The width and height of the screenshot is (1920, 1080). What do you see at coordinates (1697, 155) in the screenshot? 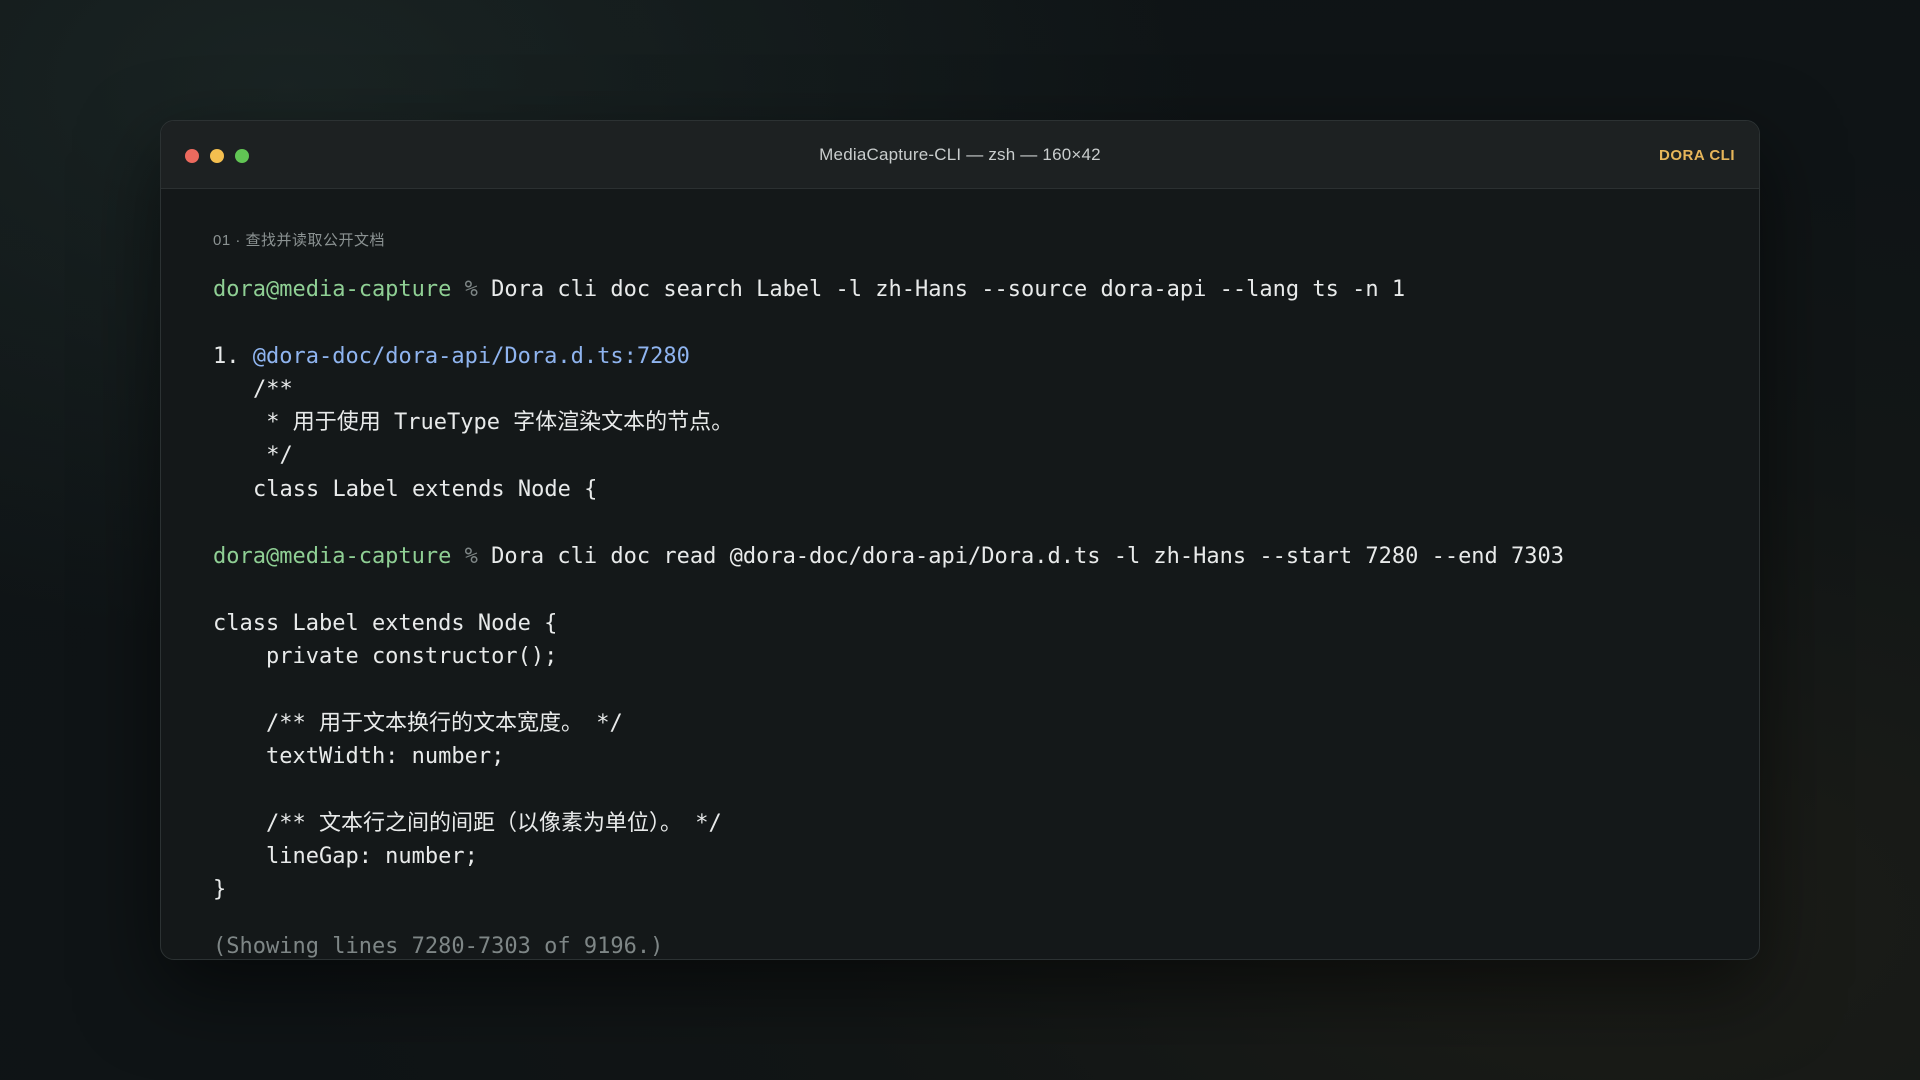
I see `brand-label: DORA CLI` at bounding box center [1697, 155].